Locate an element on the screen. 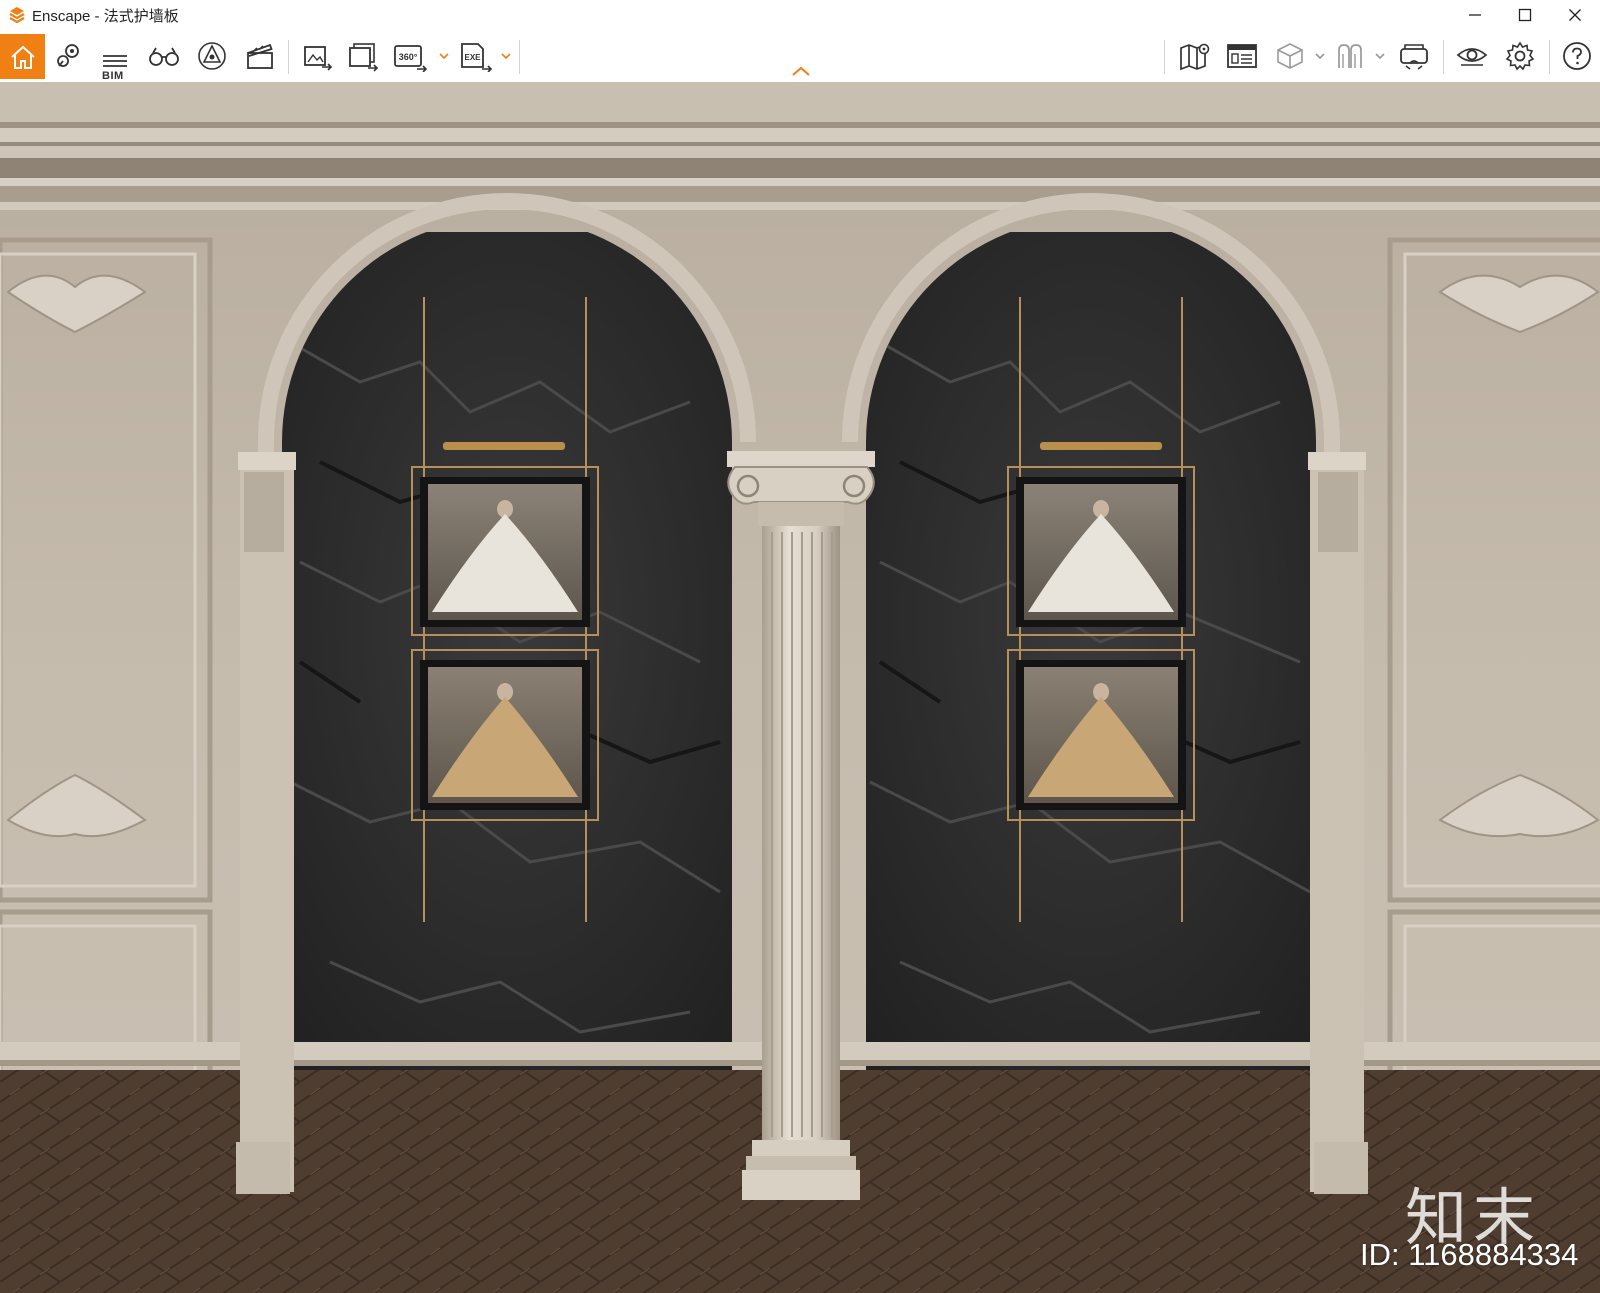  batch-render-button is located at coordinates (363, 56).